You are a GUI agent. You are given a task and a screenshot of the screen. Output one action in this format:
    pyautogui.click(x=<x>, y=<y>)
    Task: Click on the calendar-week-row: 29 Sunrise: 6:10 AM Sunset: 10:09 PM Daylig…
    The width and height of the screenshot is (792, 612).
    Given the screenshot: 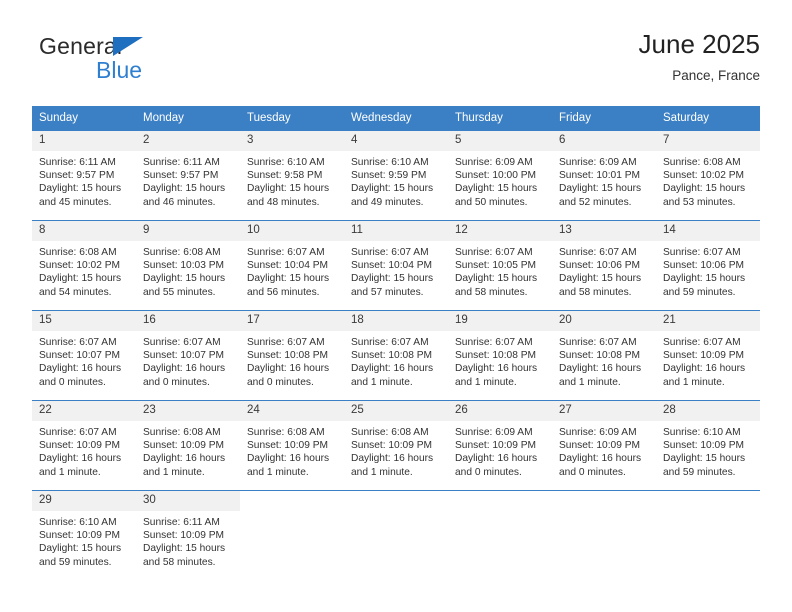 What is the action you would take?
    pyautogui.click(x=396, y=535)
    